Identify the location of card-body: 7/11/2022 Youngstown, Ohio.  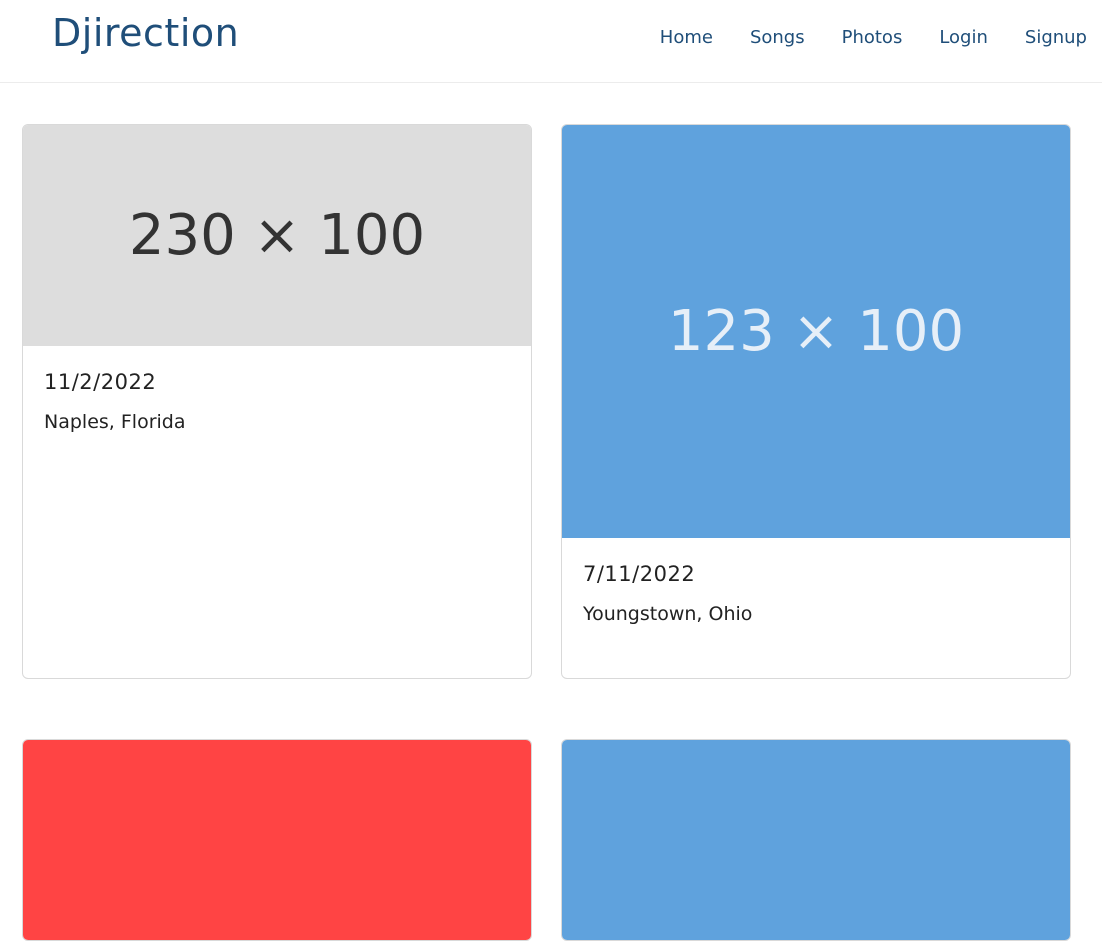
(816, 582).